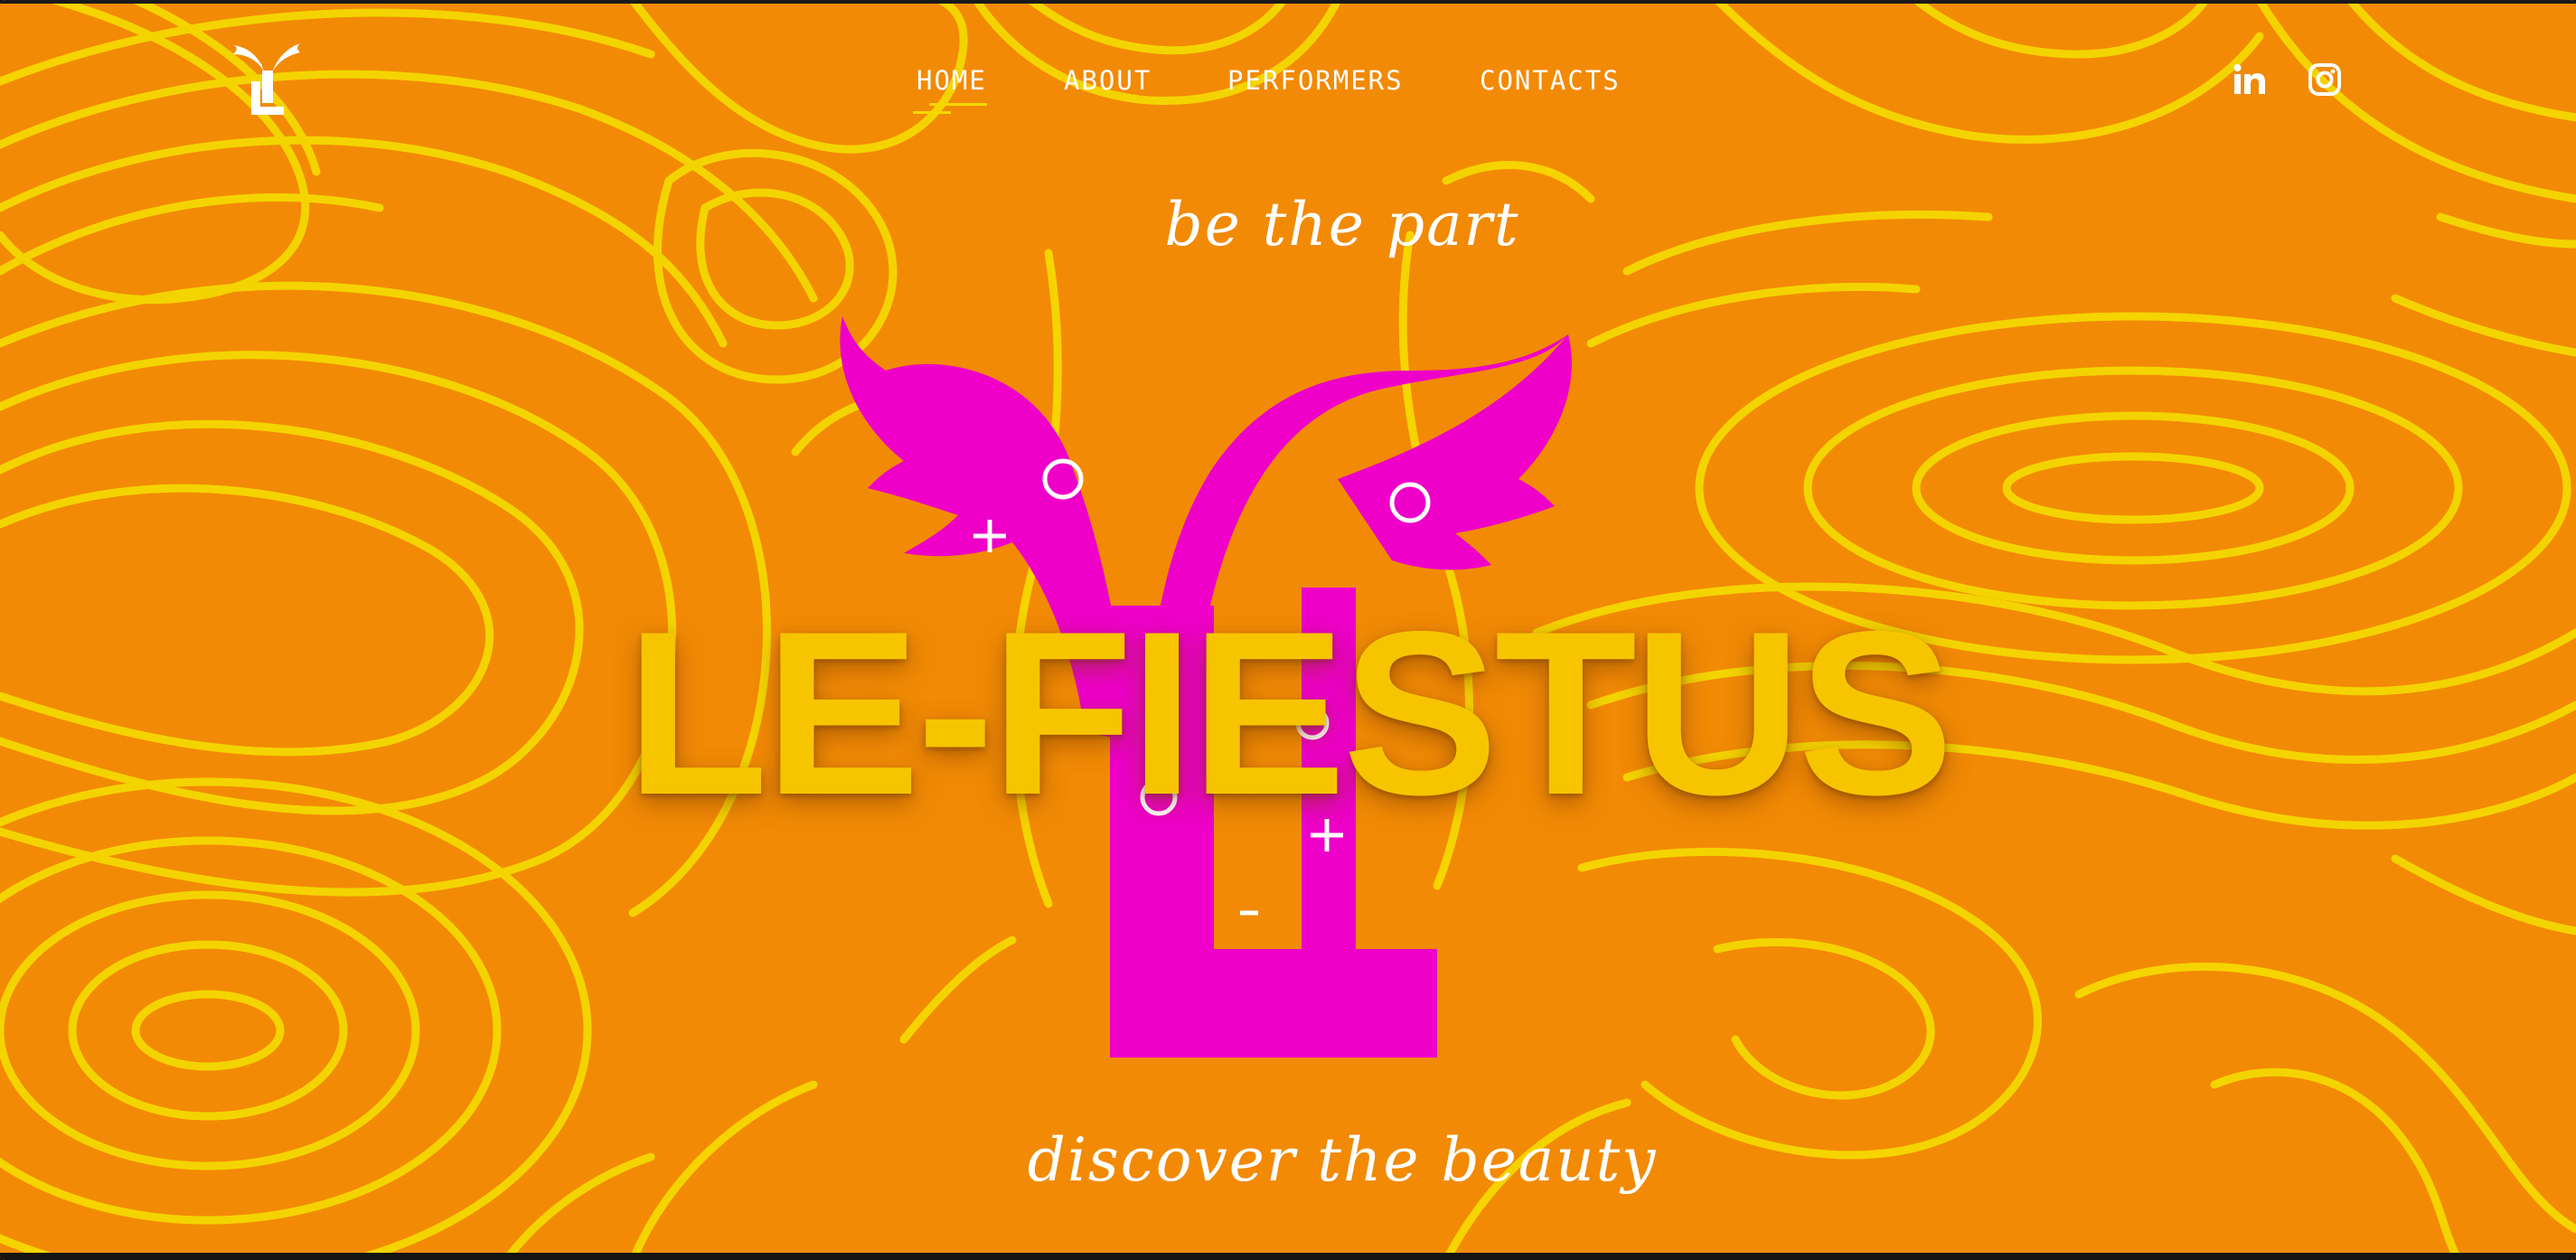 This screenshot has width=2576, height=1260. What do you see at coordinates (1289, 712) in the screenshot?
I see `brand-title: LE-FIESTUS` at bounding box center [1289, 712].